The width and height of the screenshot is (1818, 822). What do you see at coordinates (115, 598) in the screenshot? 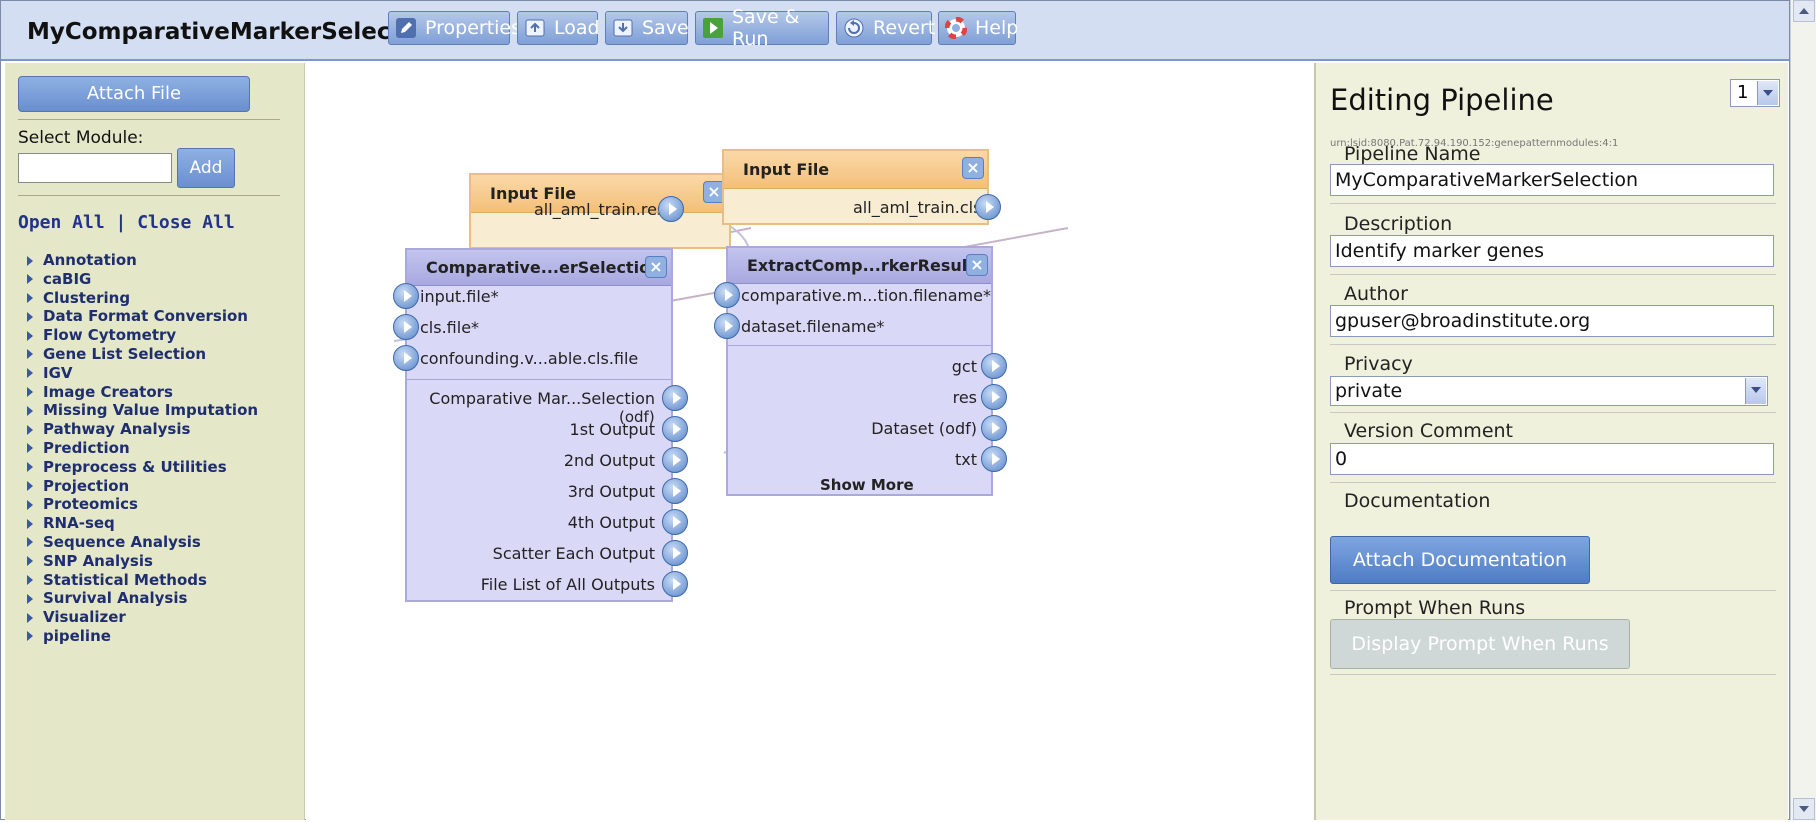
I see `module-category-label: Survival Analysis` at bounding box center [115, 598].